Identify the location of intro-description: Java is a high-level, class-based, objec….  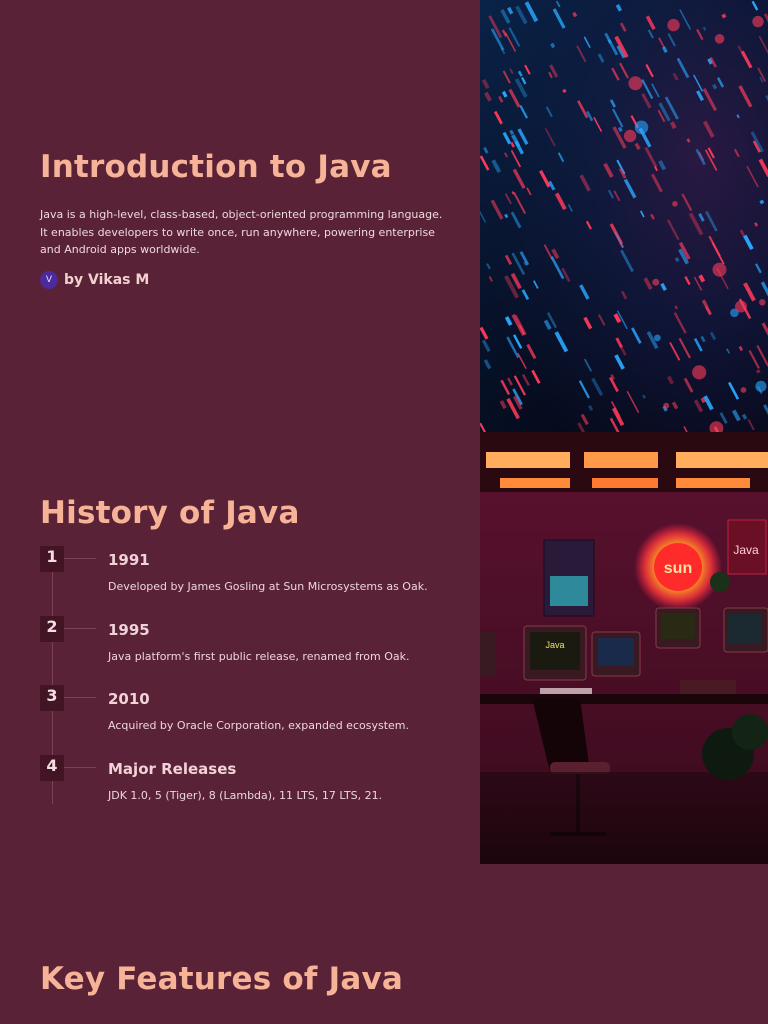
(241, 232).